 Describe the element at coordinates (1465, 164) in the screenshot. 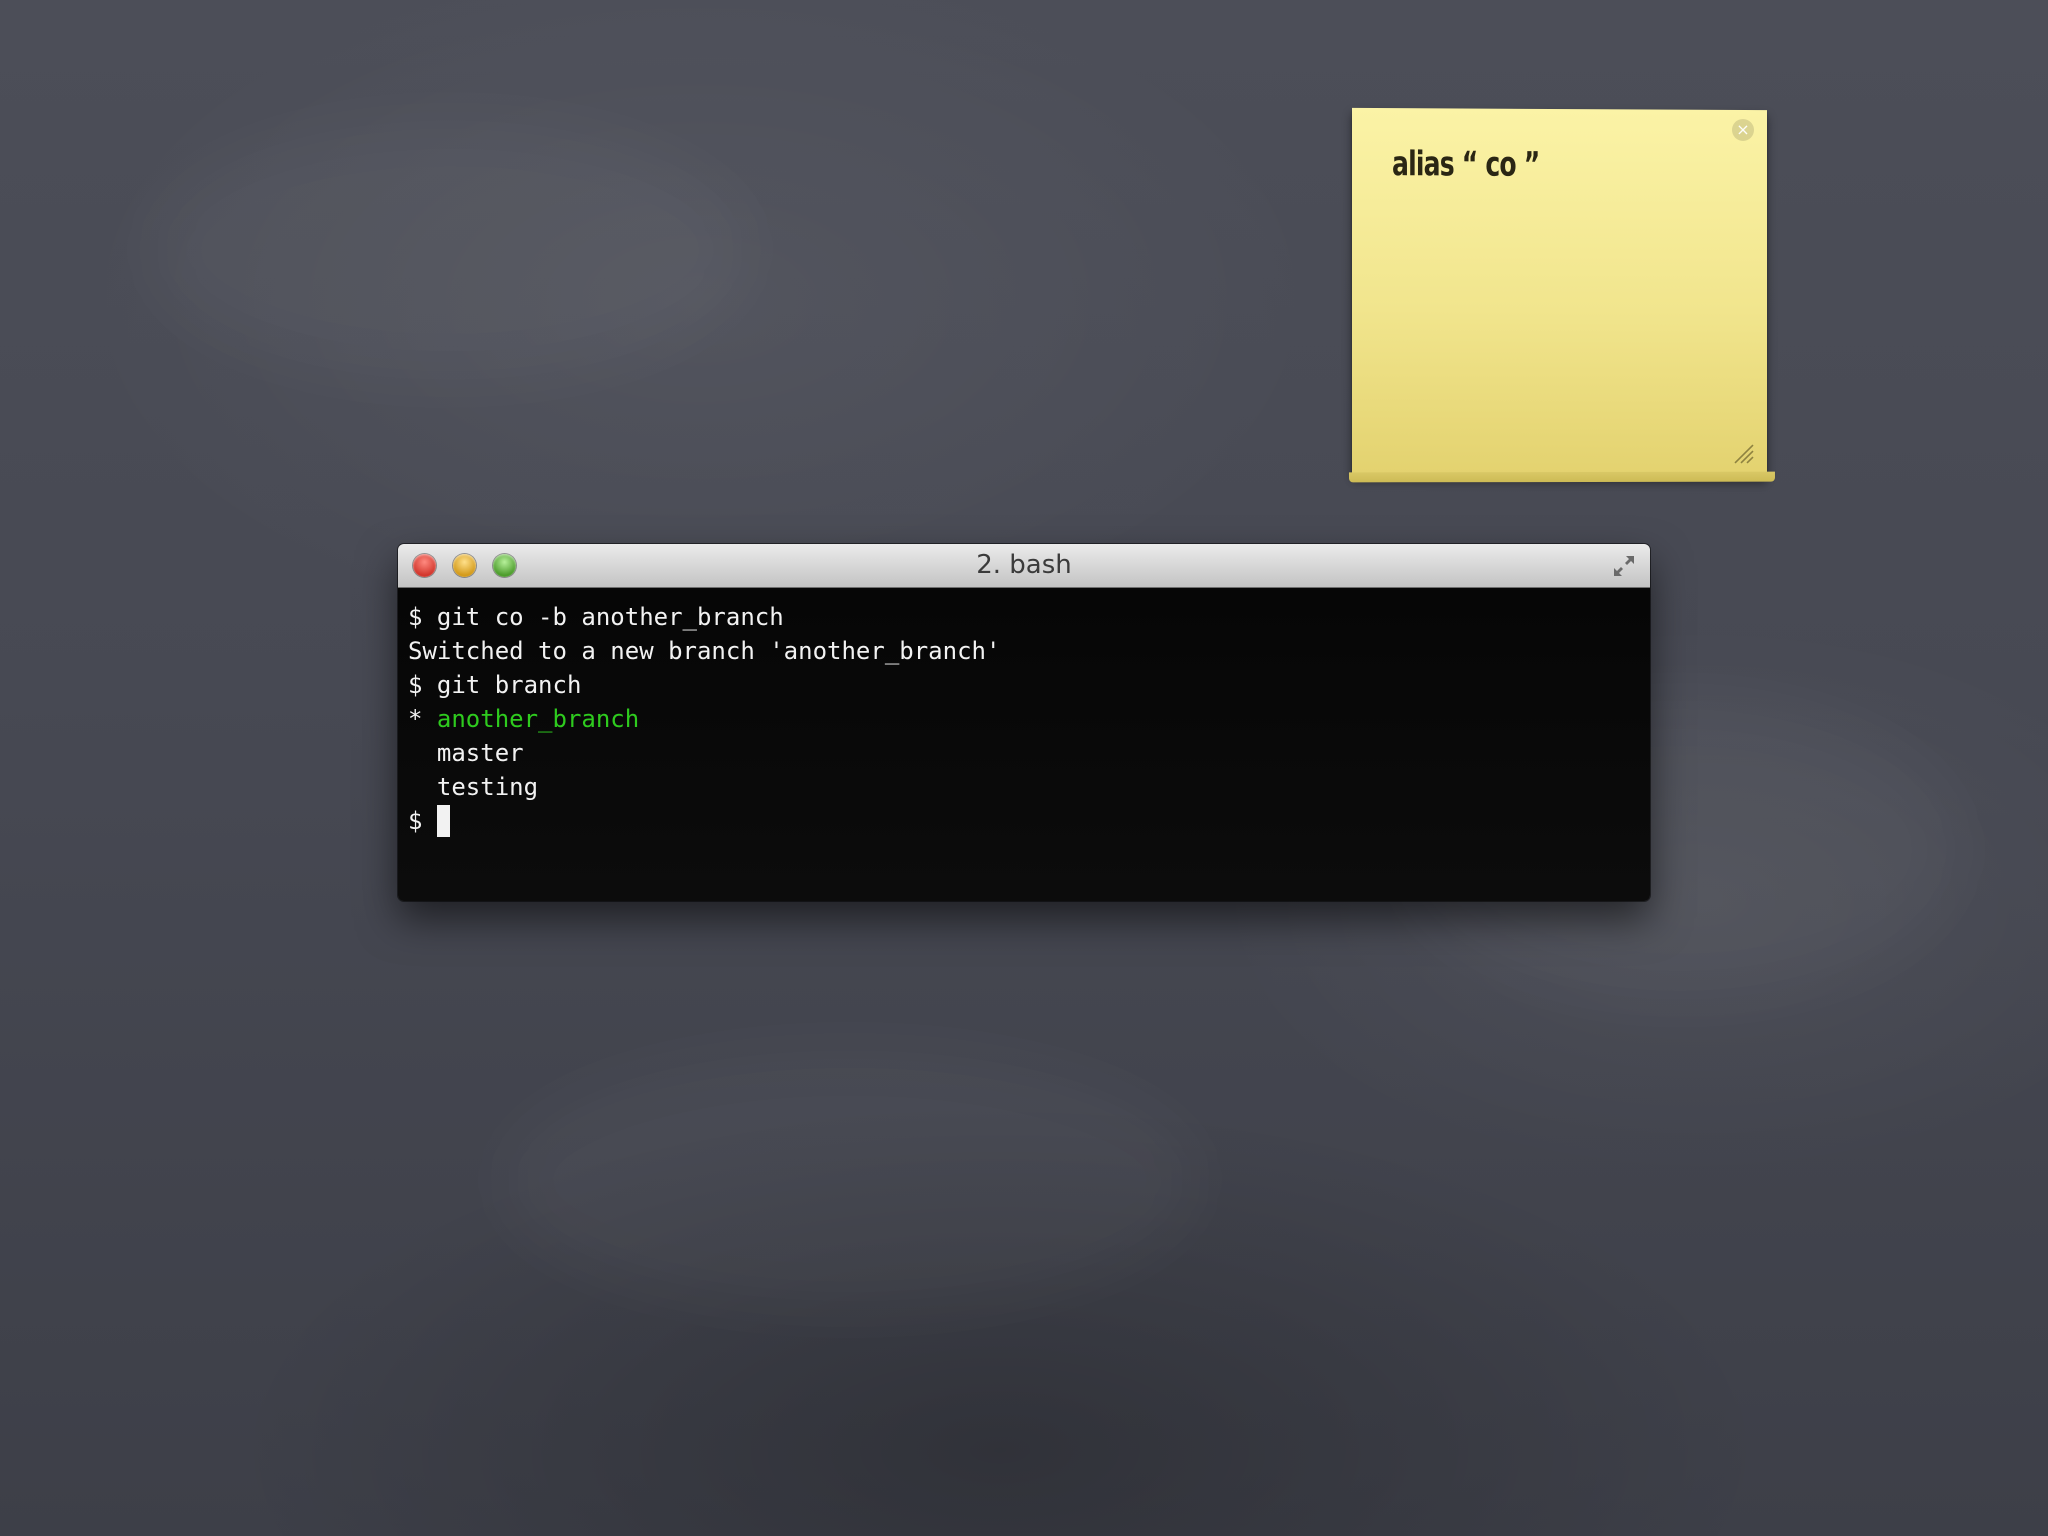

I see `sticky-note-text: alias “ co ”` at that location.